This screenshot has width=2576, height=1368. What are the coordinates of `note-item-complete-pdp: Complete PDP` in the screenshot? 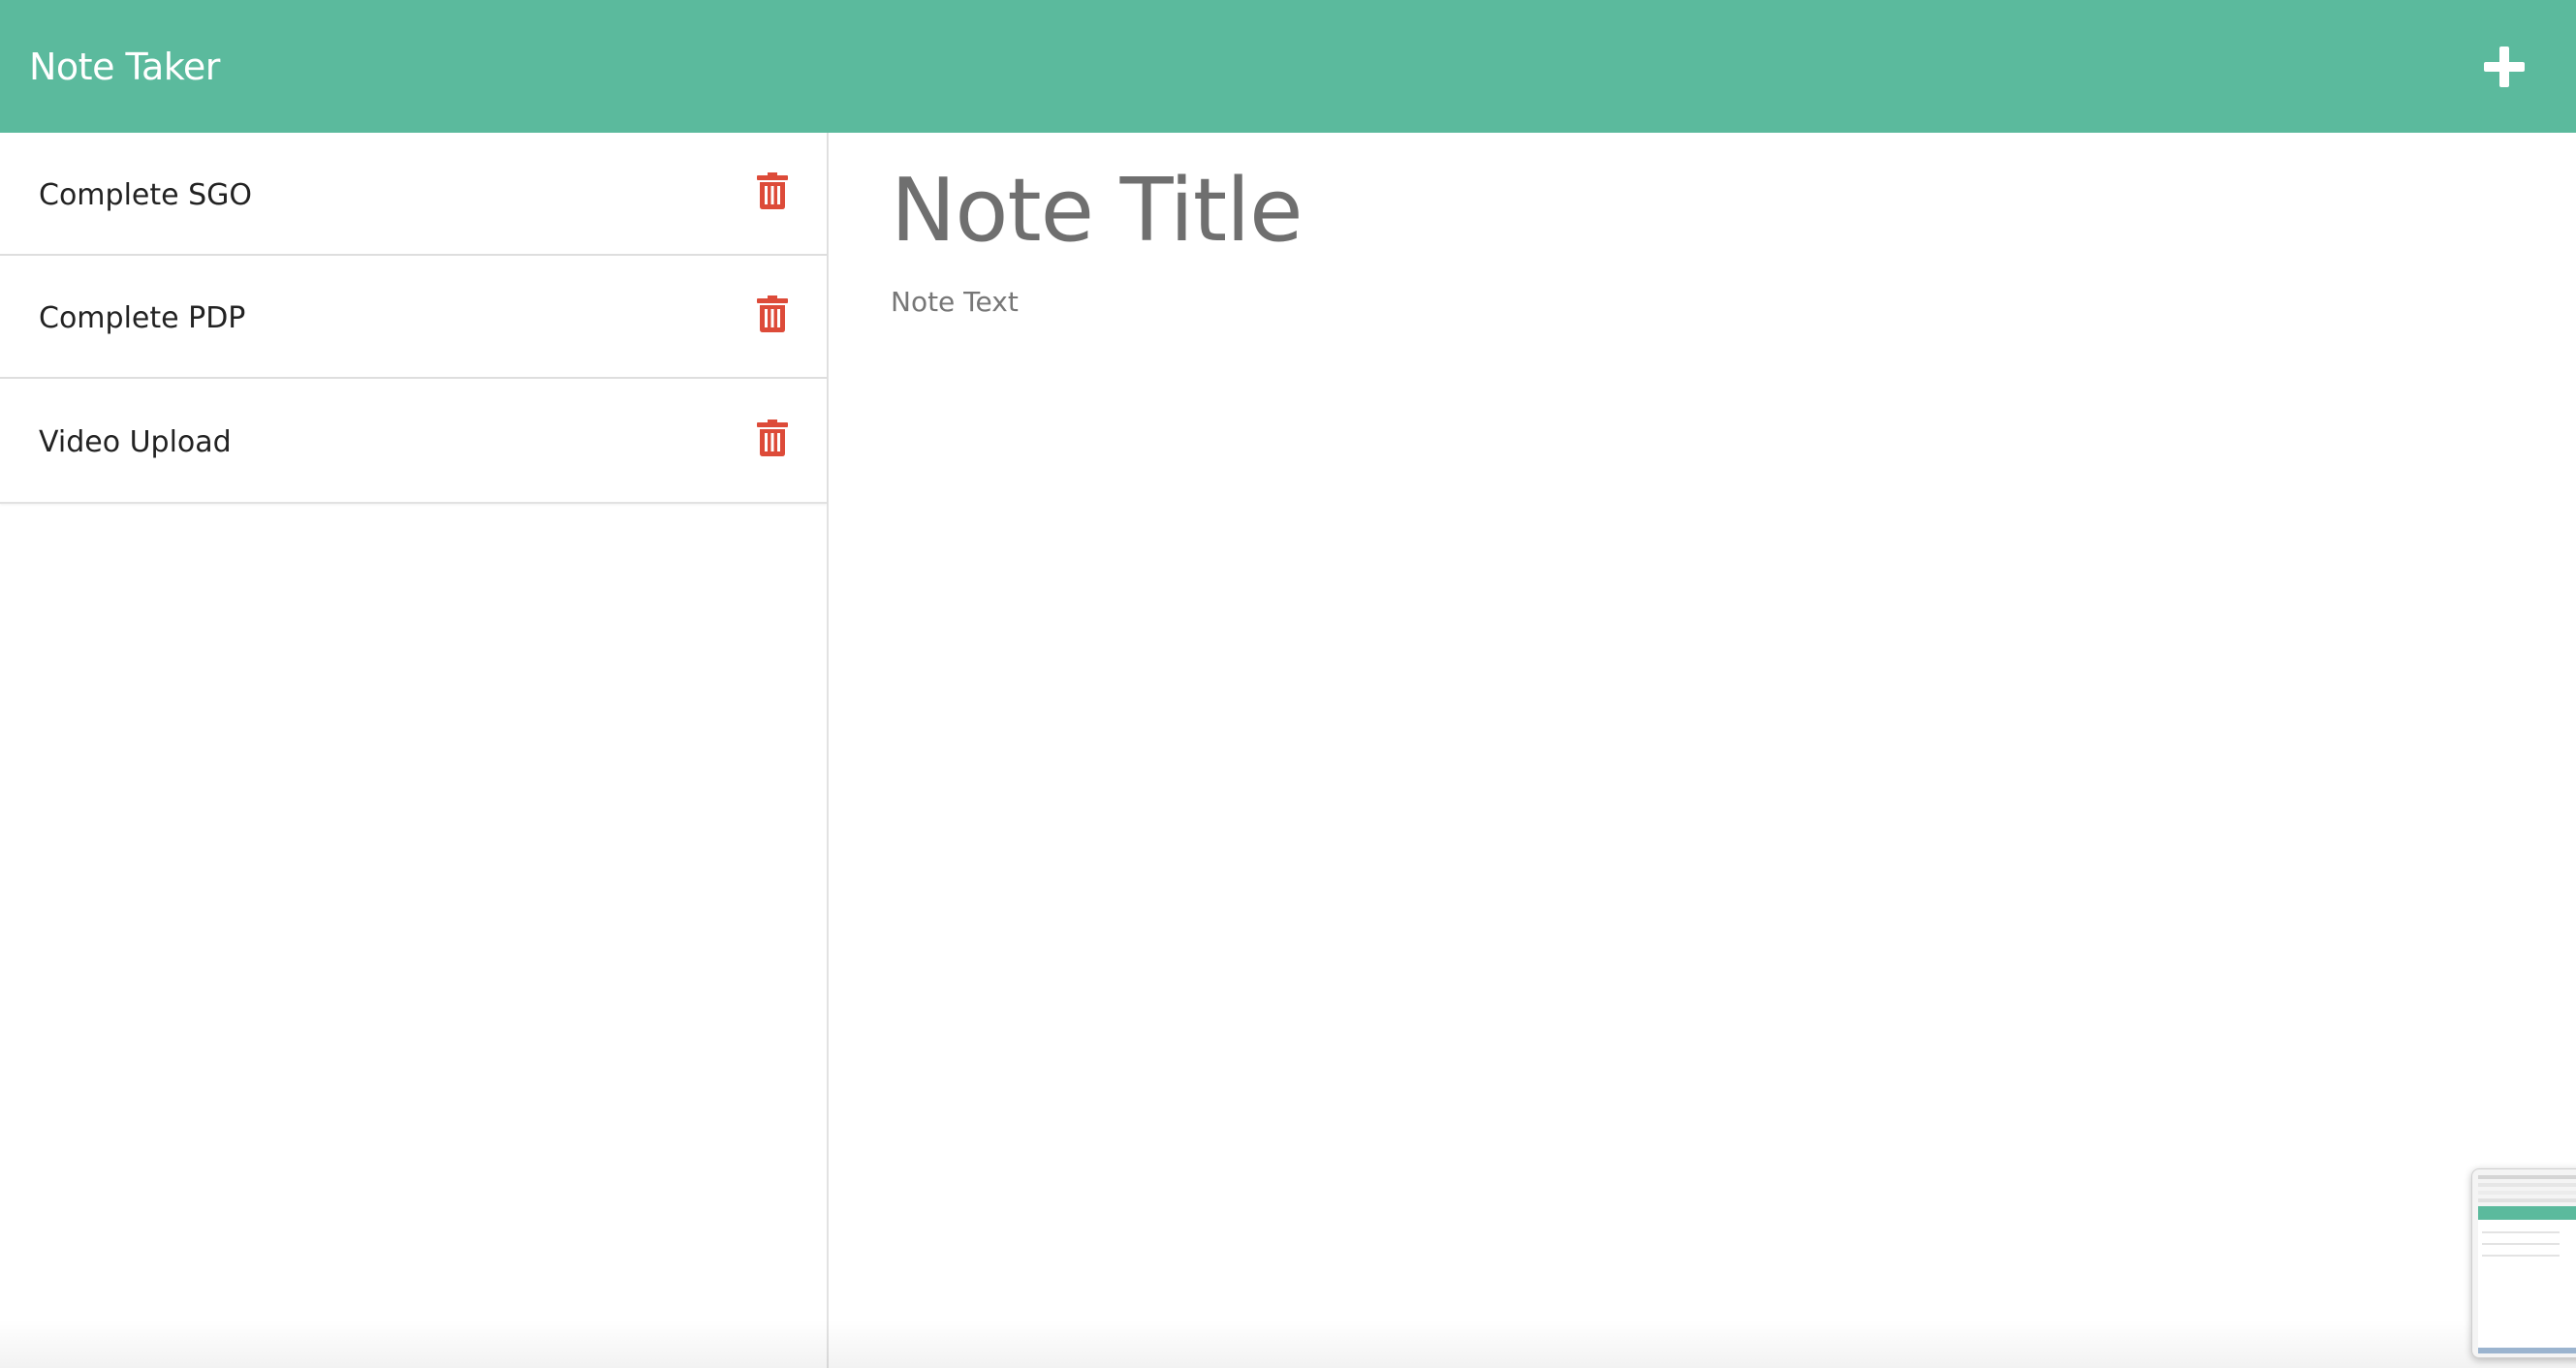 It's located at (413, 317).